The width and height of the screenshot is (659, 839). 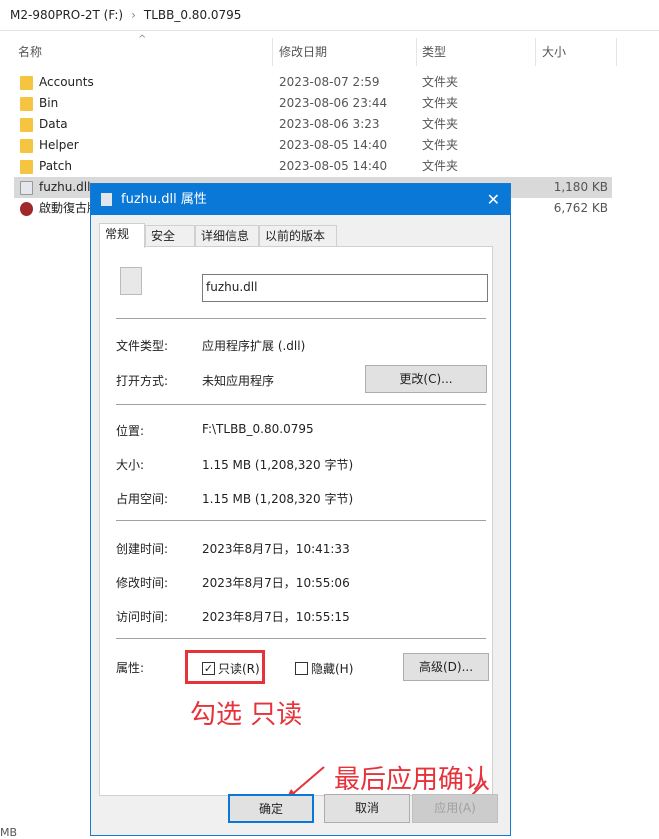 What do you see at coordinates (26, 209) in the screenshot?
I see `app-icon` at bounding box center [26, 209].